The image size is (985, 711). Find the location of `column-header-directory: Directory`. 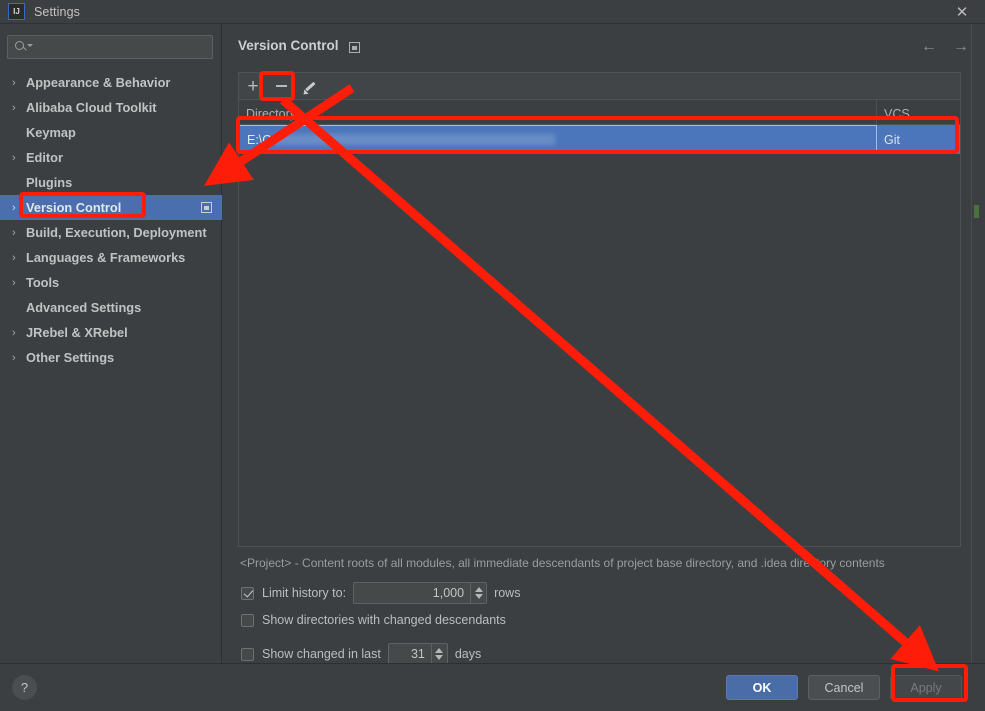

column-header-directory: Directory is located at coordinates (558, 112).